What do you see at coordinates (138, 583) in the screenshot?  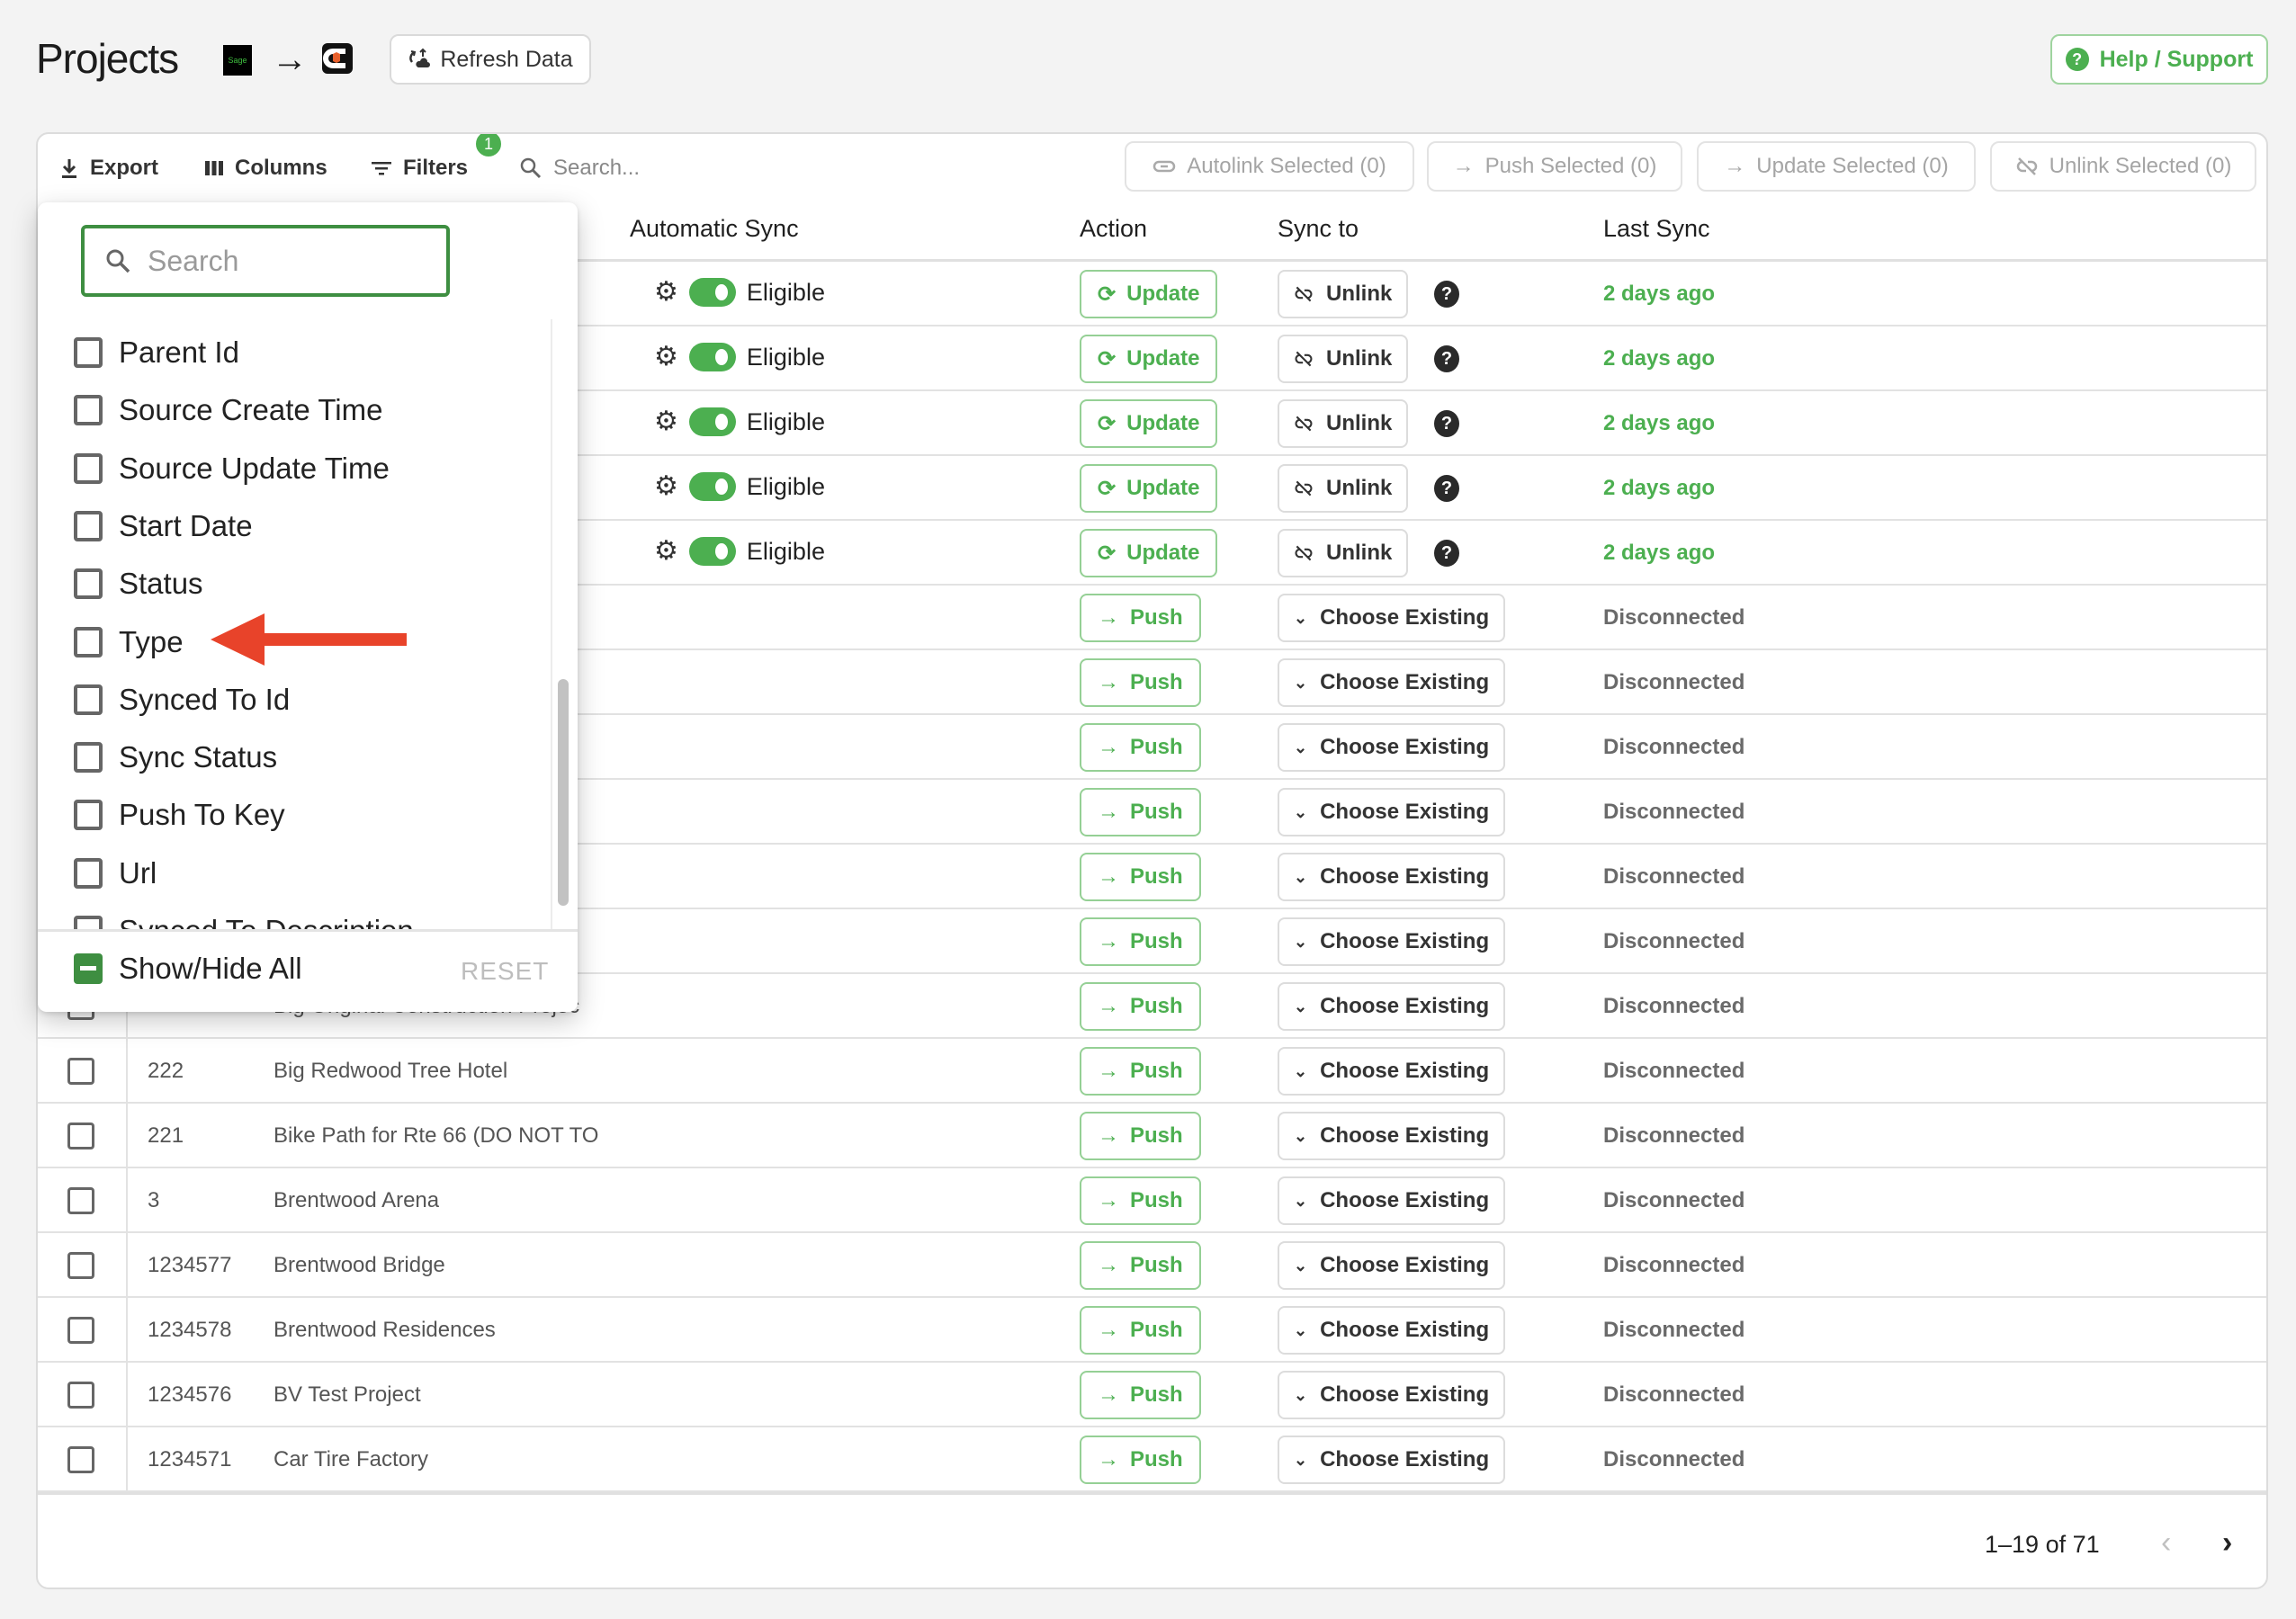 I see `column-option: Status` at bounding box center [138, 583].